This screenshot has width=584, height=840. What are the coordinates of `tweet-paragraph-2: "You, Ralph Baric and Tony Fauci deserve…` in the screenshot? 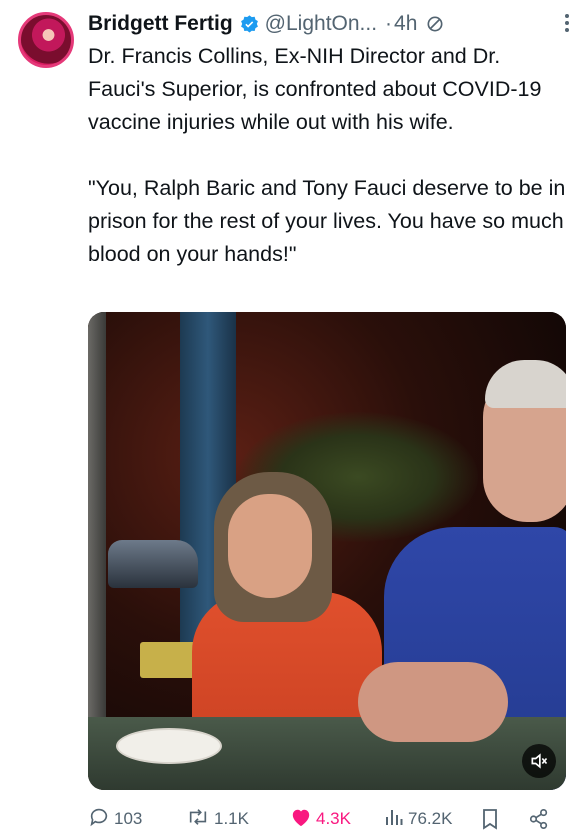 It's located at (327, 221).